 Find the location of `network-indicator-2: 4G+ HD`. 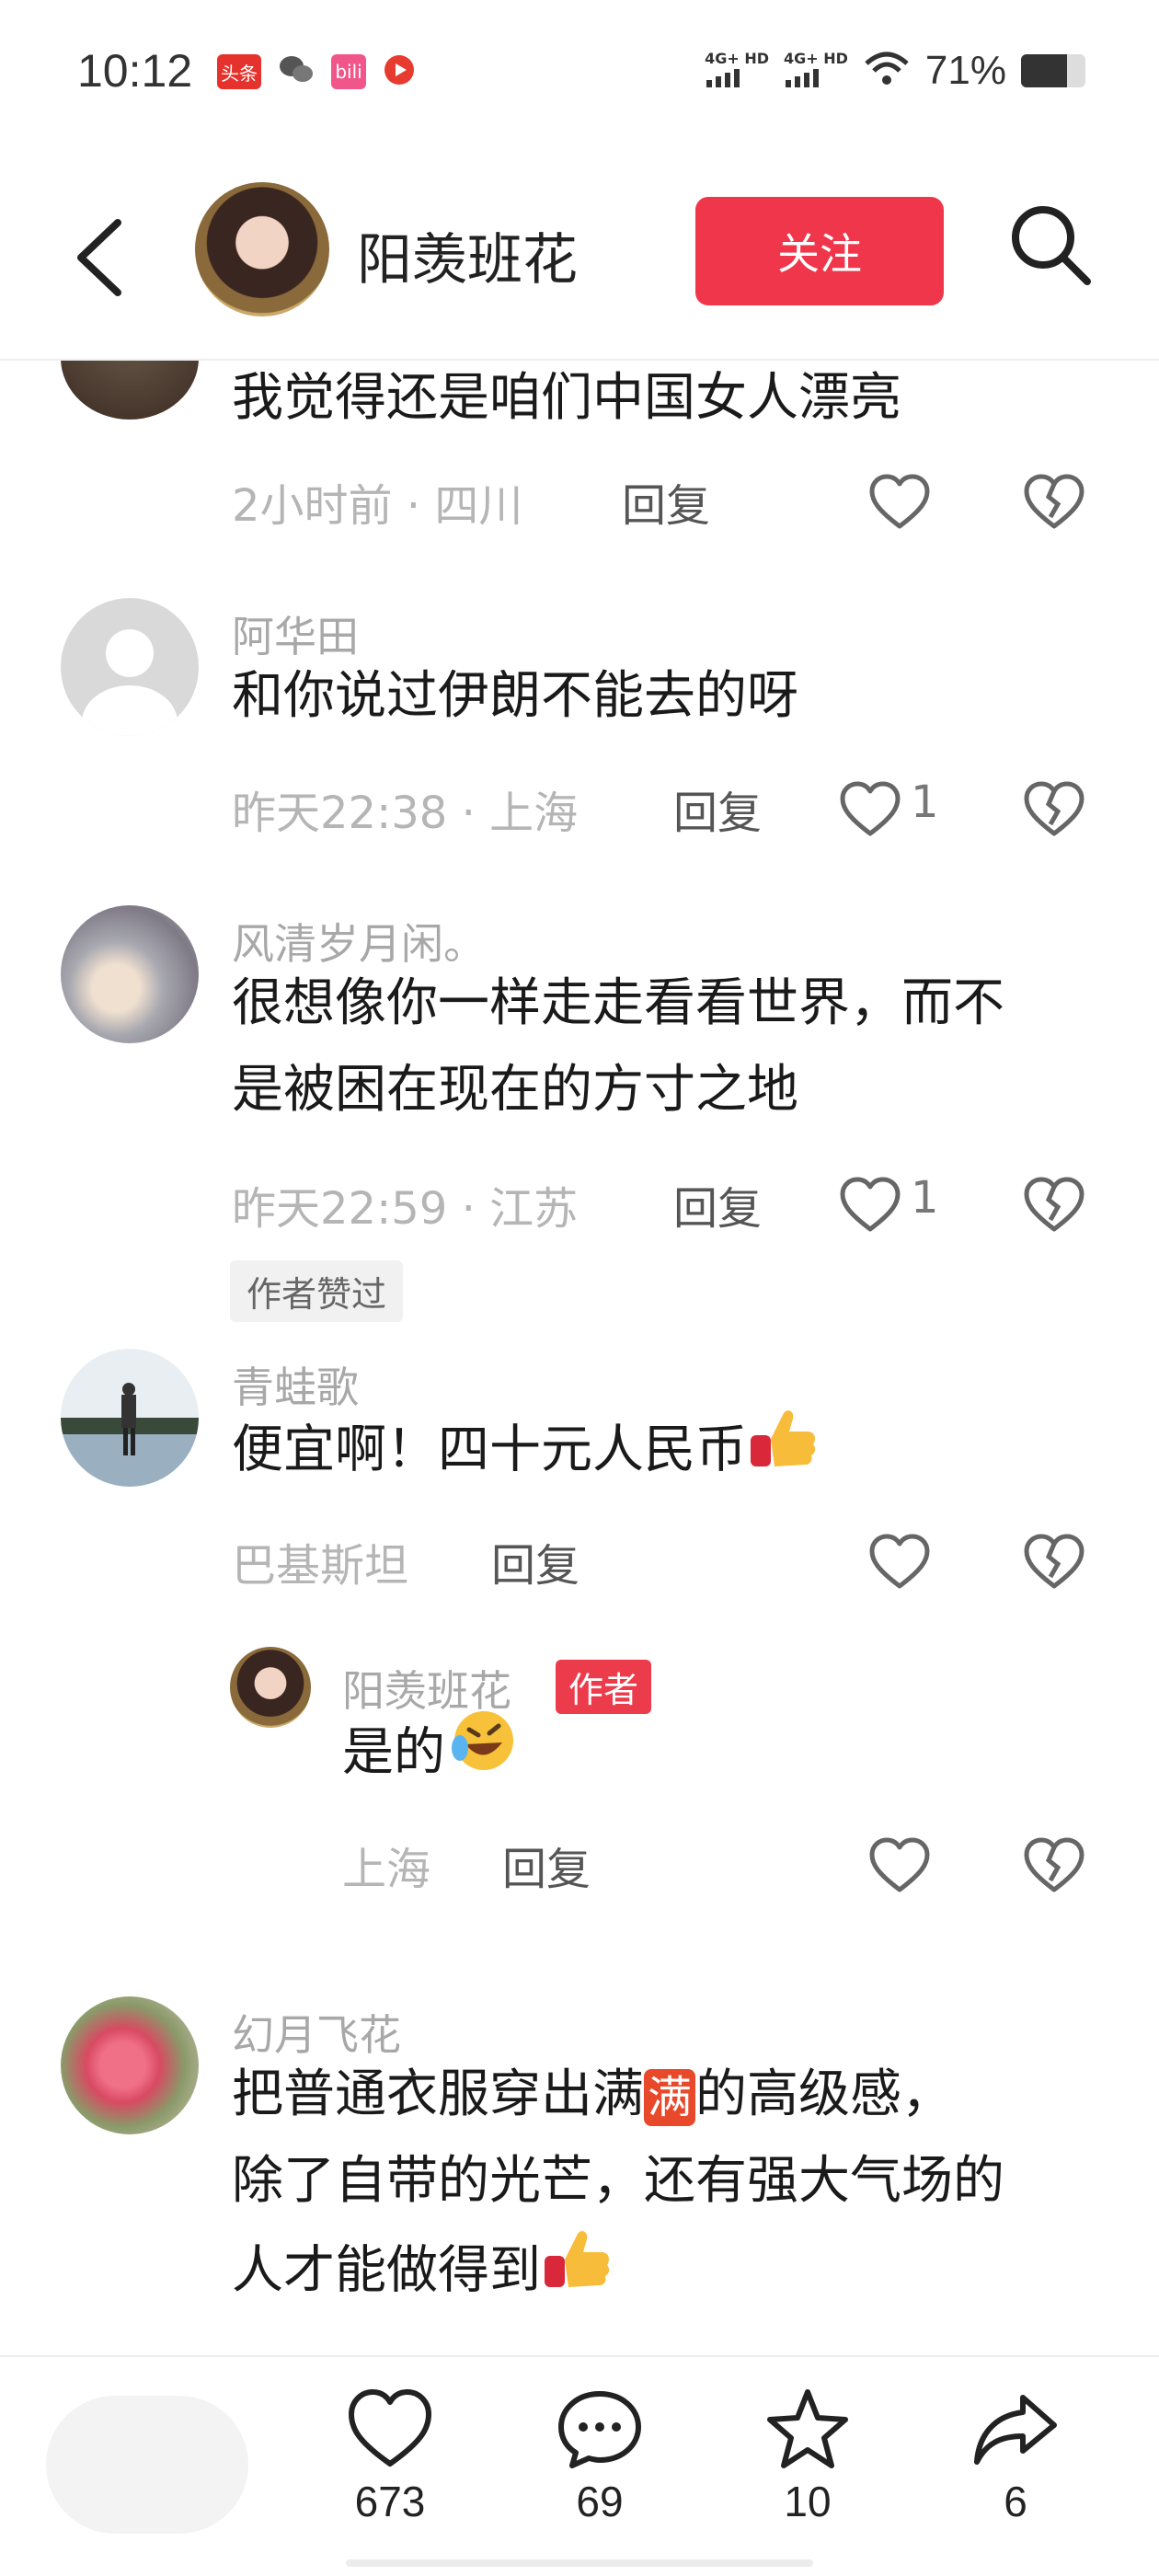

network-indicator-2: 4G+ HD is located at coordinates (816, 71).